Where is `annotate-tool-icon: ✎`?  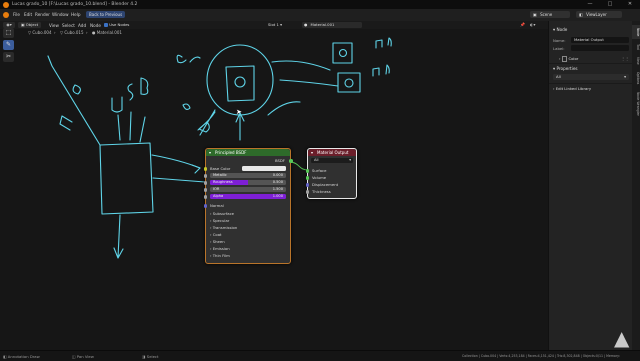
annotate-tool-icon: ✎ is located at coordinates (8, 45).